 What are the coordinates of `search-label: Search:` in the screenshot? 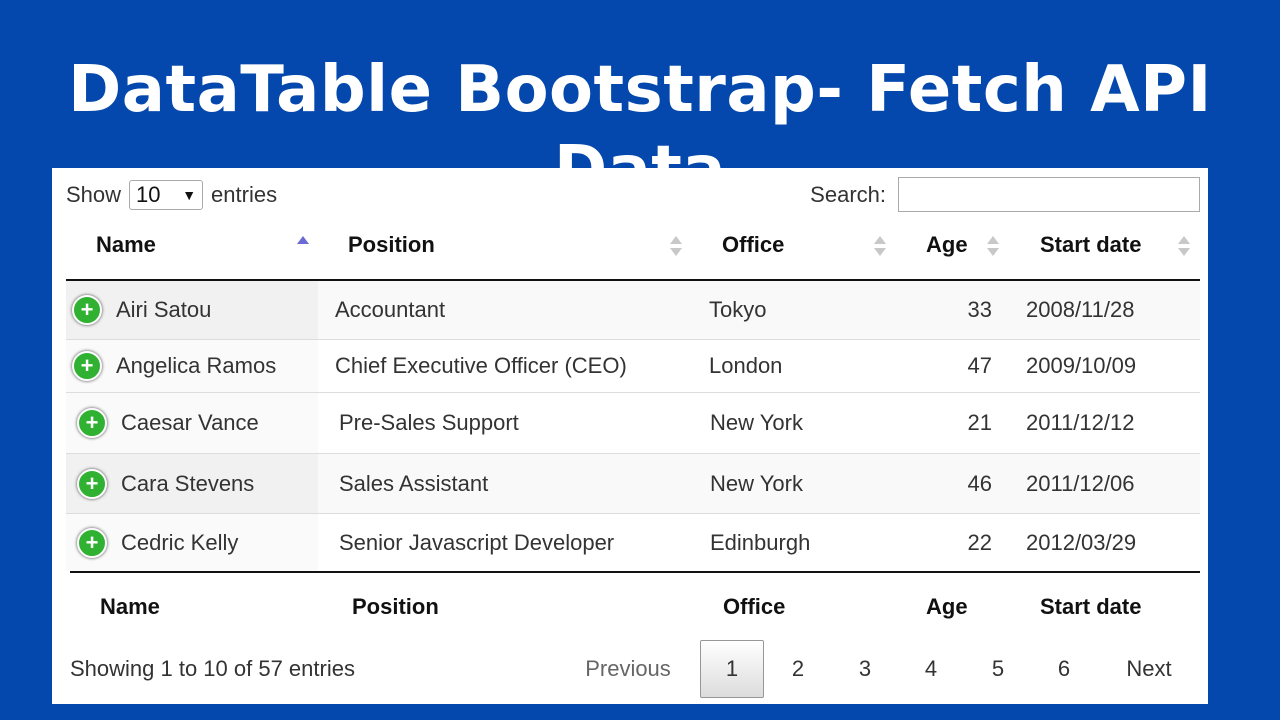 It's located at (848, 194).